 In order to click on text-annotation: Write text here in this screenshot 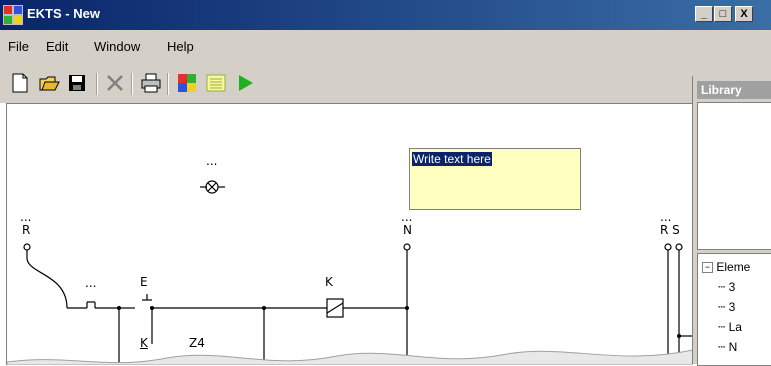, I will do `click(452, 159)`.